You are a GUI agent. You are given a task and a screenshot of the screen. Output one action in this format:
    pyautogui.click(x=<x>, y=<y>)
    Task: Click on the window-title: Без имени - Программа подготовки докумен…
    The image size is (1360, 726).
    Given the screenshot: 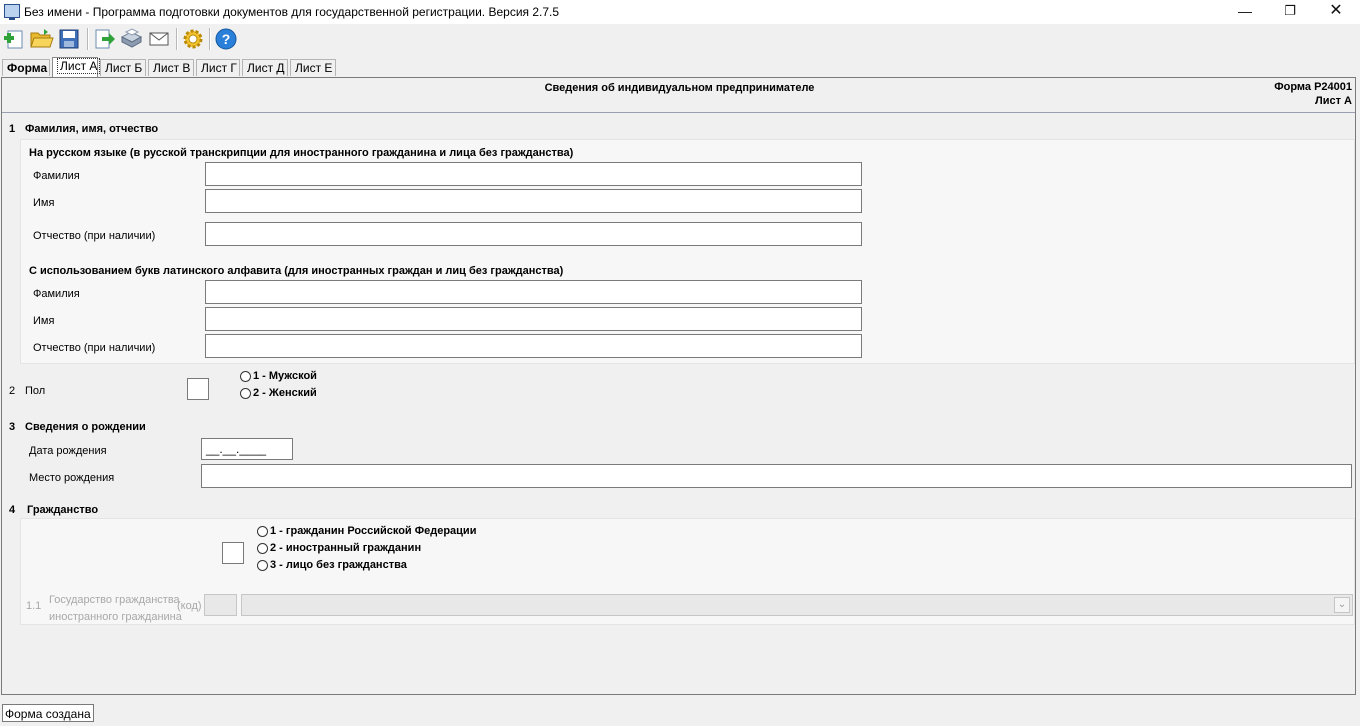 What is the action you would take?
    pyautogui.click(x=292, y=12)
    